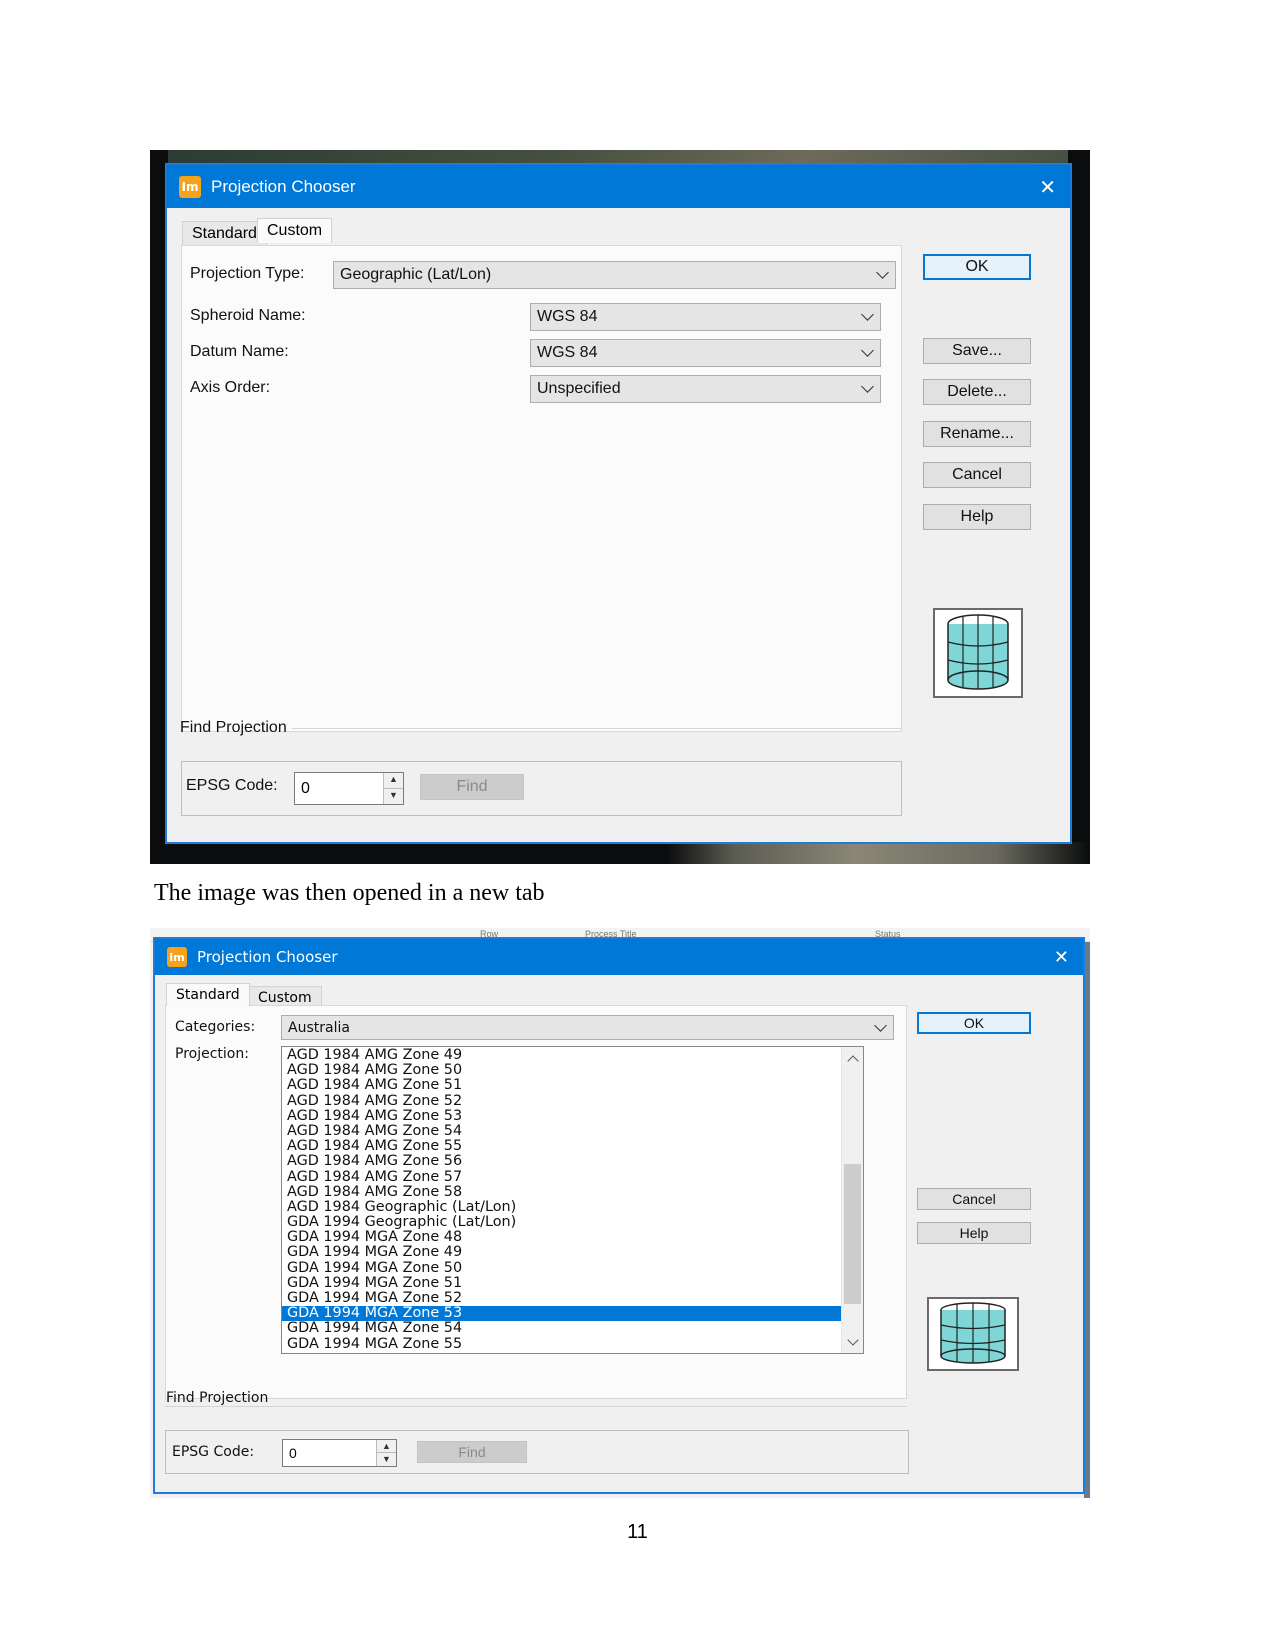 This screenshot has height=1651, width=1275. Describe the element at coordinates (572, 1252) in the screenshot. I see `projection-list-item: GDA 1994 MGA Zone 49` at that location.